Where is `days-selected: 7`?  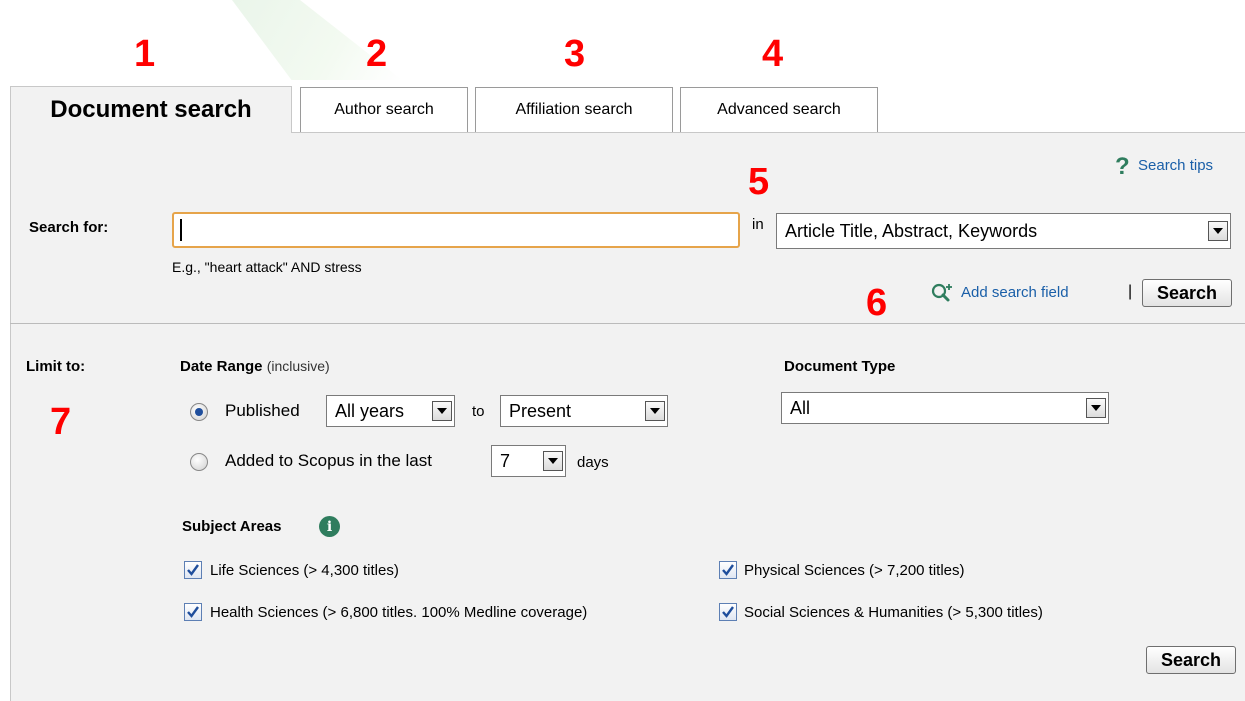 days-selected: 7 is located at coordinates (505, 460).